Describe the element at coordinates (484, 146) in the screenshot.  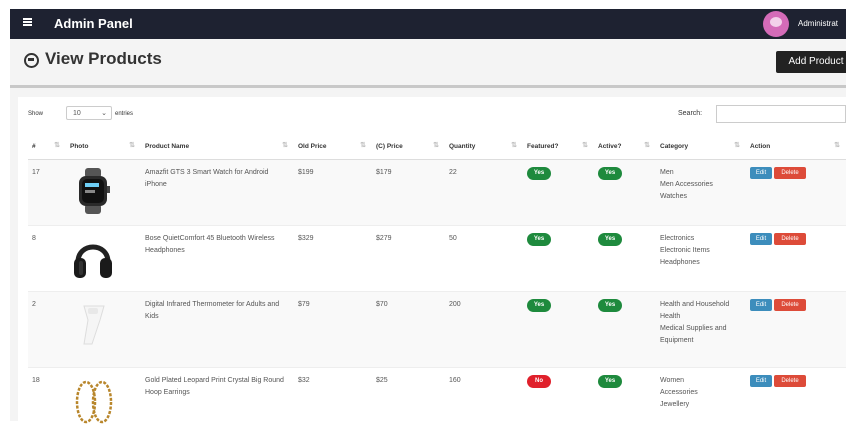
I see `col-header-quantity: Quantity⇅` at that location.